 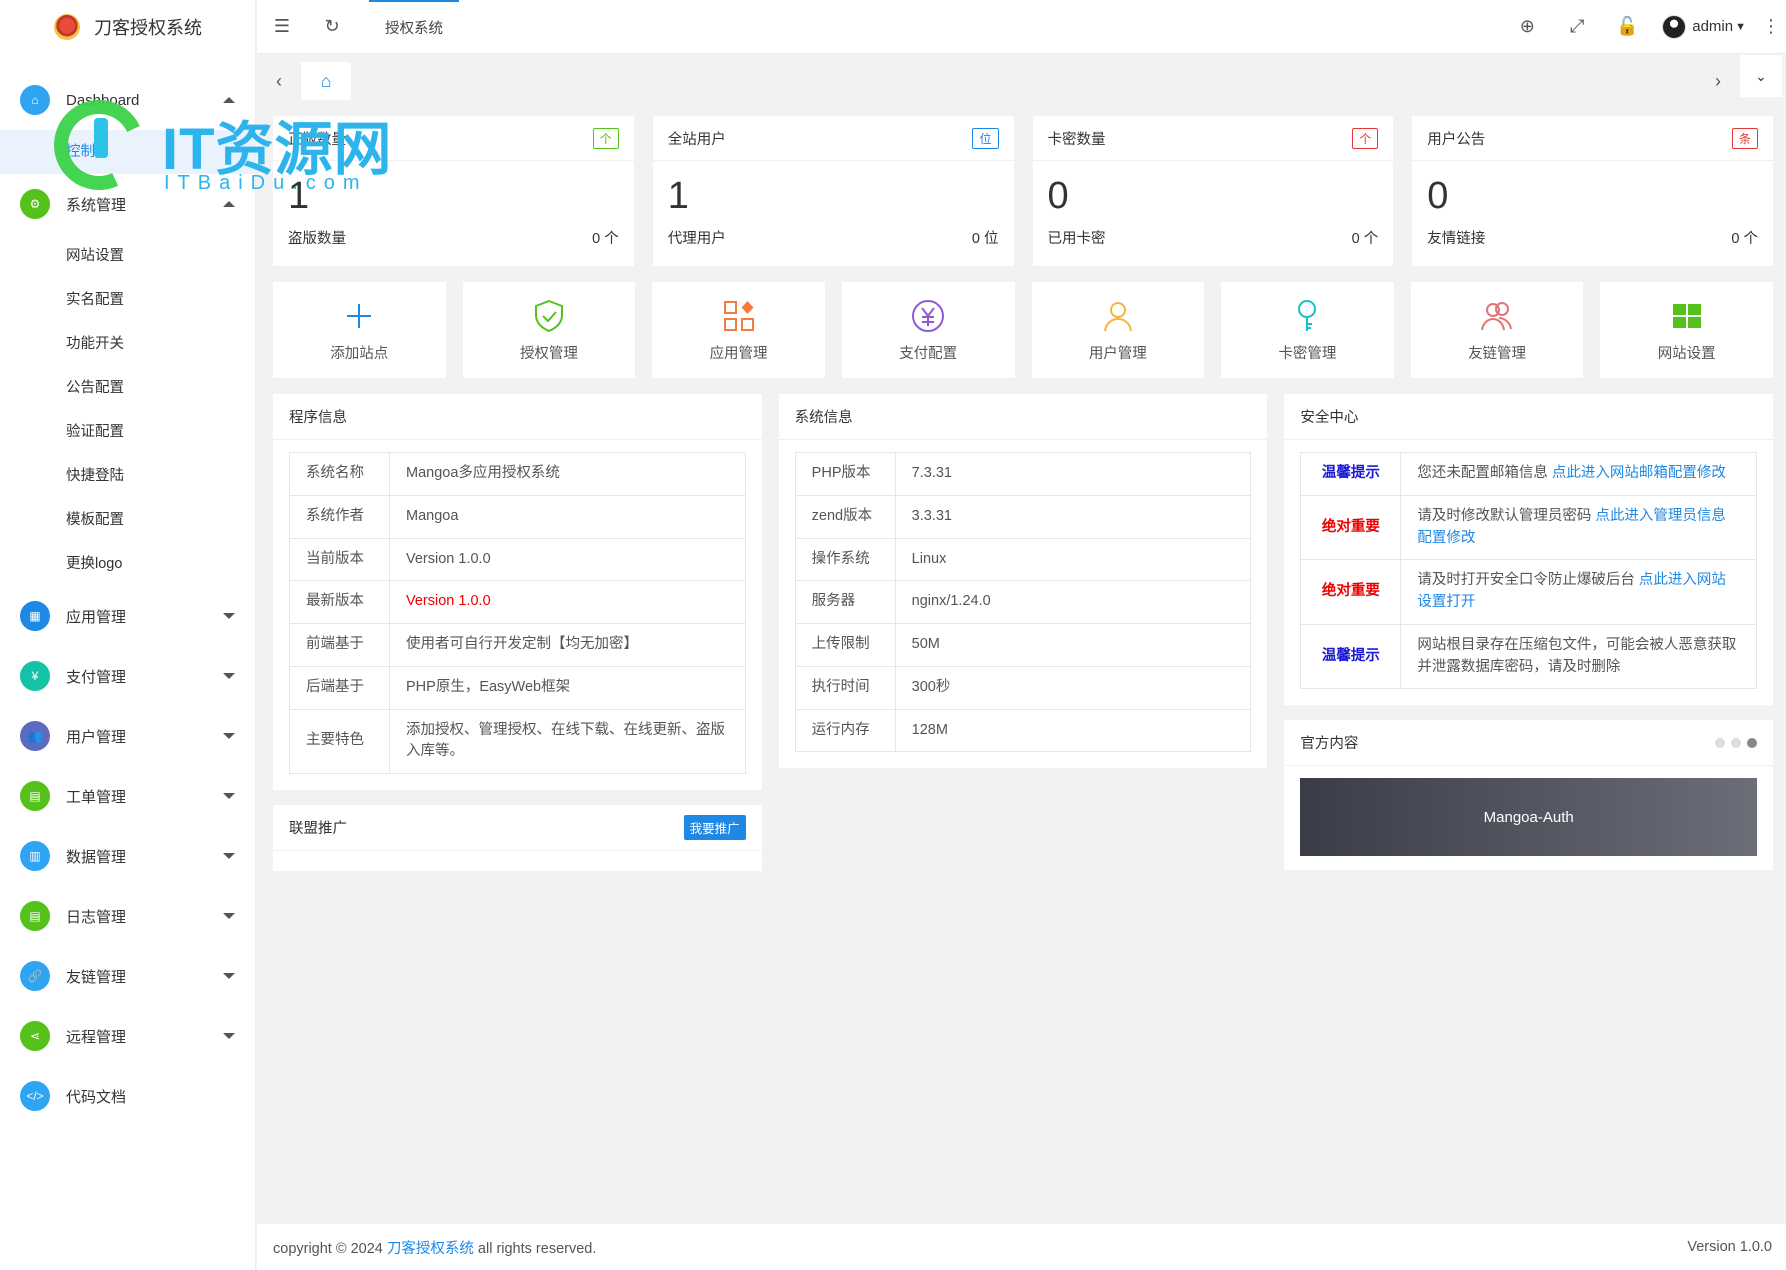 I want to click on table-row: 运行内存 128M, so click(x=1023, y=730).